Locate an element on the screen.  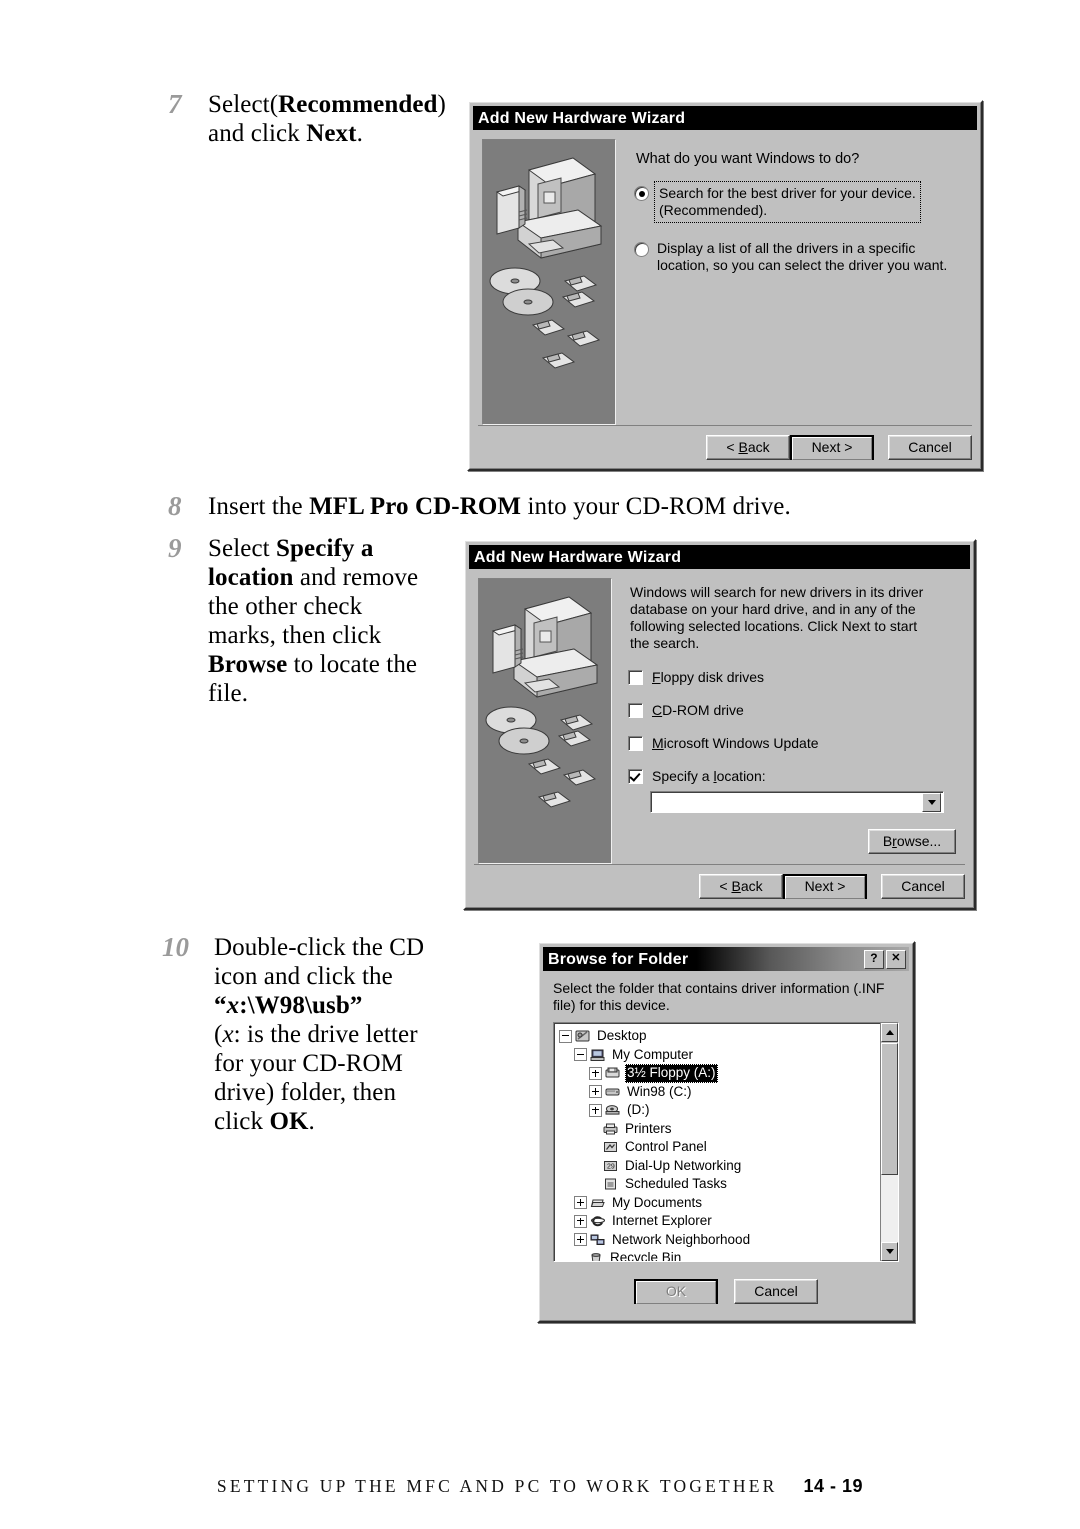
tree-item-floppy-a: 3½ Floppy (A:) is located at coordinates (719, 1073).